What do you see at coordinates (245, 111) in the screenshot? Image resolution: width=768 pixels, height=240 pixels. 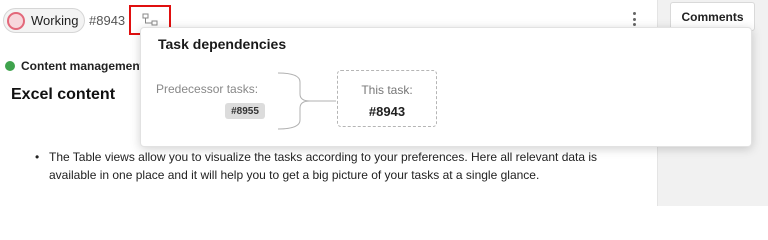 I see `predecessor-task-chip: #8955` at bounding box center [245, 111].